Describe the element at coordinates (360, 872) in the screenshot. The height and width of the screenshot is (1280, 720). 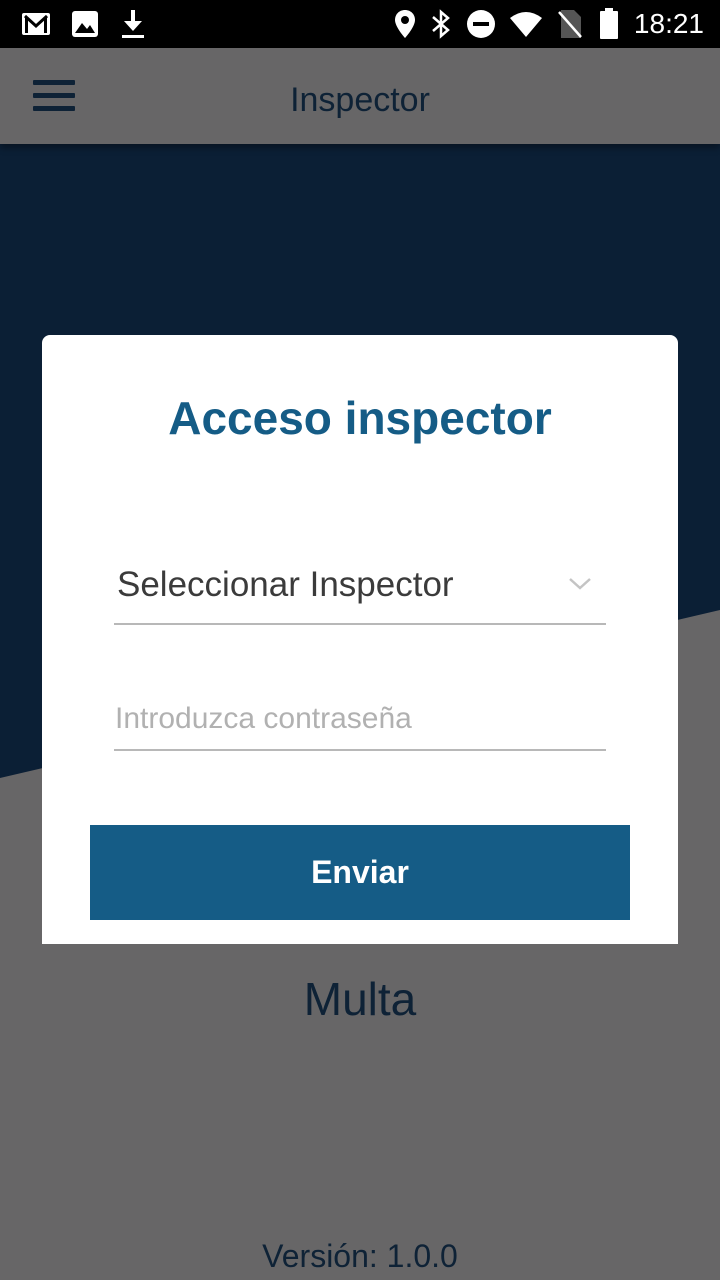
I see `submit-button: Enviar` at that location.